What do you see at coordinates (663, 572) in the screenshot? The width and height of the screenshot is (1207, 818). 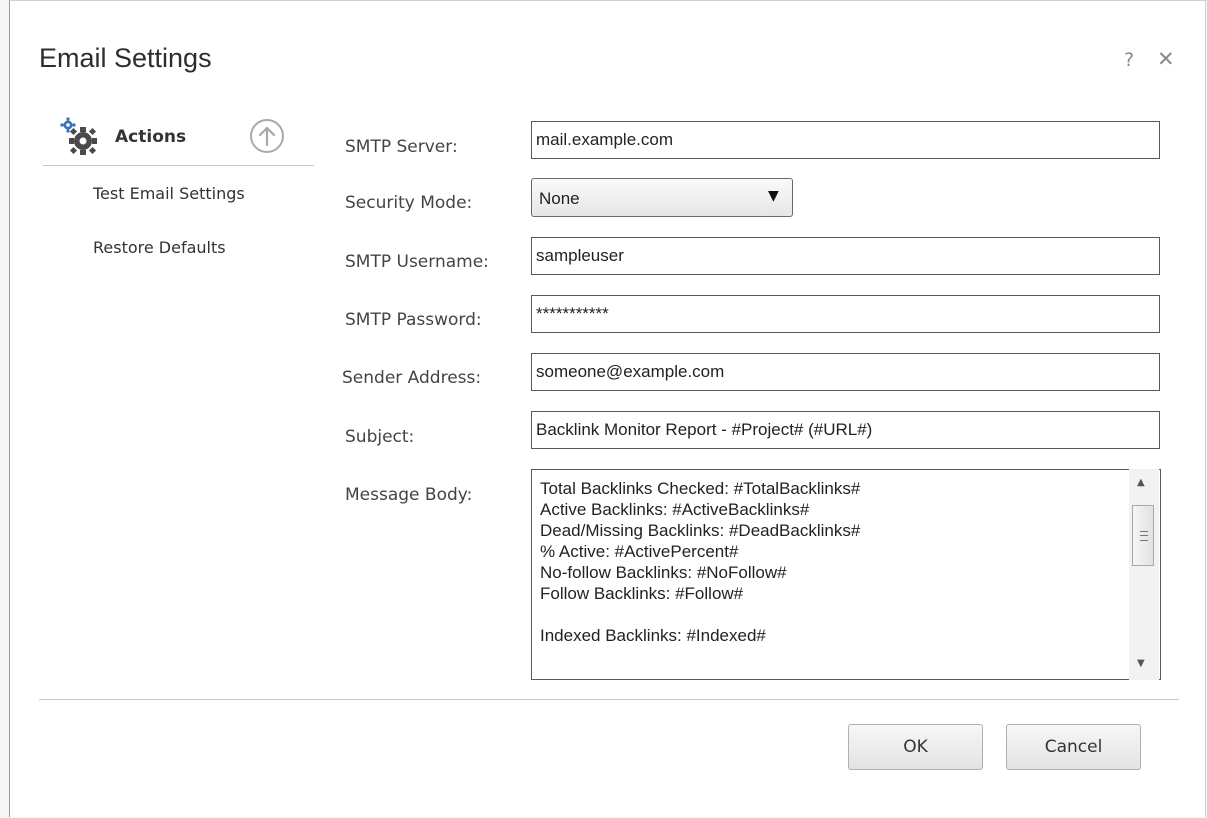 I see `message-line: No-follow Backlinks: #NoFollow#` at bounding box center [663, 572].